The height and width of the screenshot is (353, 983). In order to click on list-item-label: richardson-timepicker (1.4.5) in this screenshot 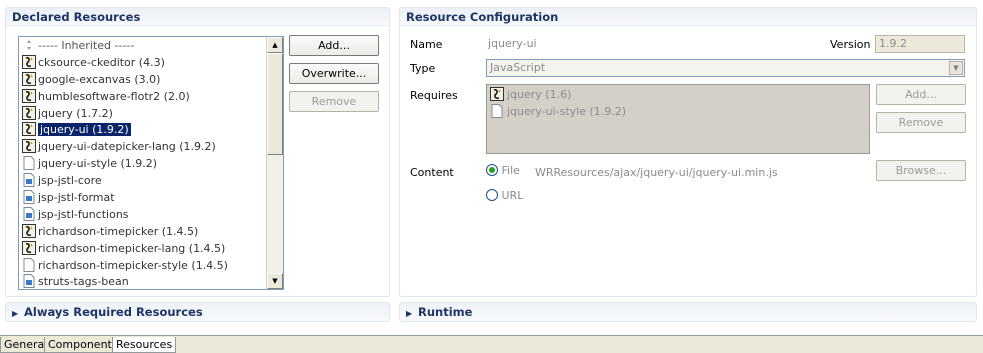, I will do `click(118, 231)`.